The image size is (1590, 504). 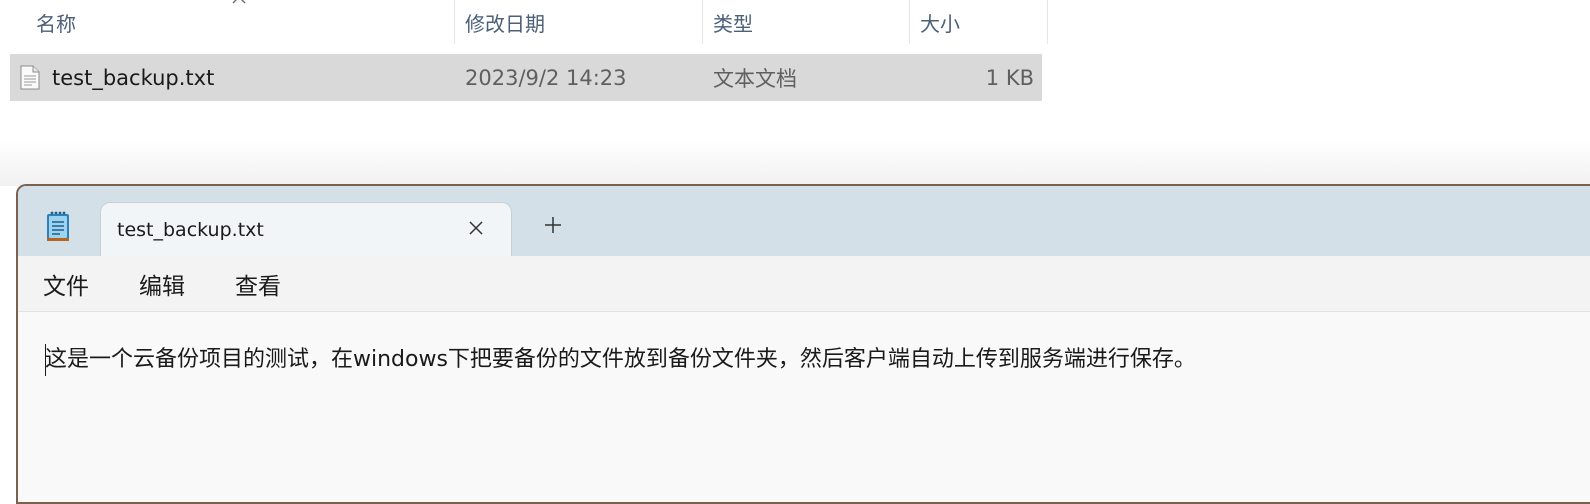 I want to click on title-bar: test_backup.txt, so click(x=804, y=221).